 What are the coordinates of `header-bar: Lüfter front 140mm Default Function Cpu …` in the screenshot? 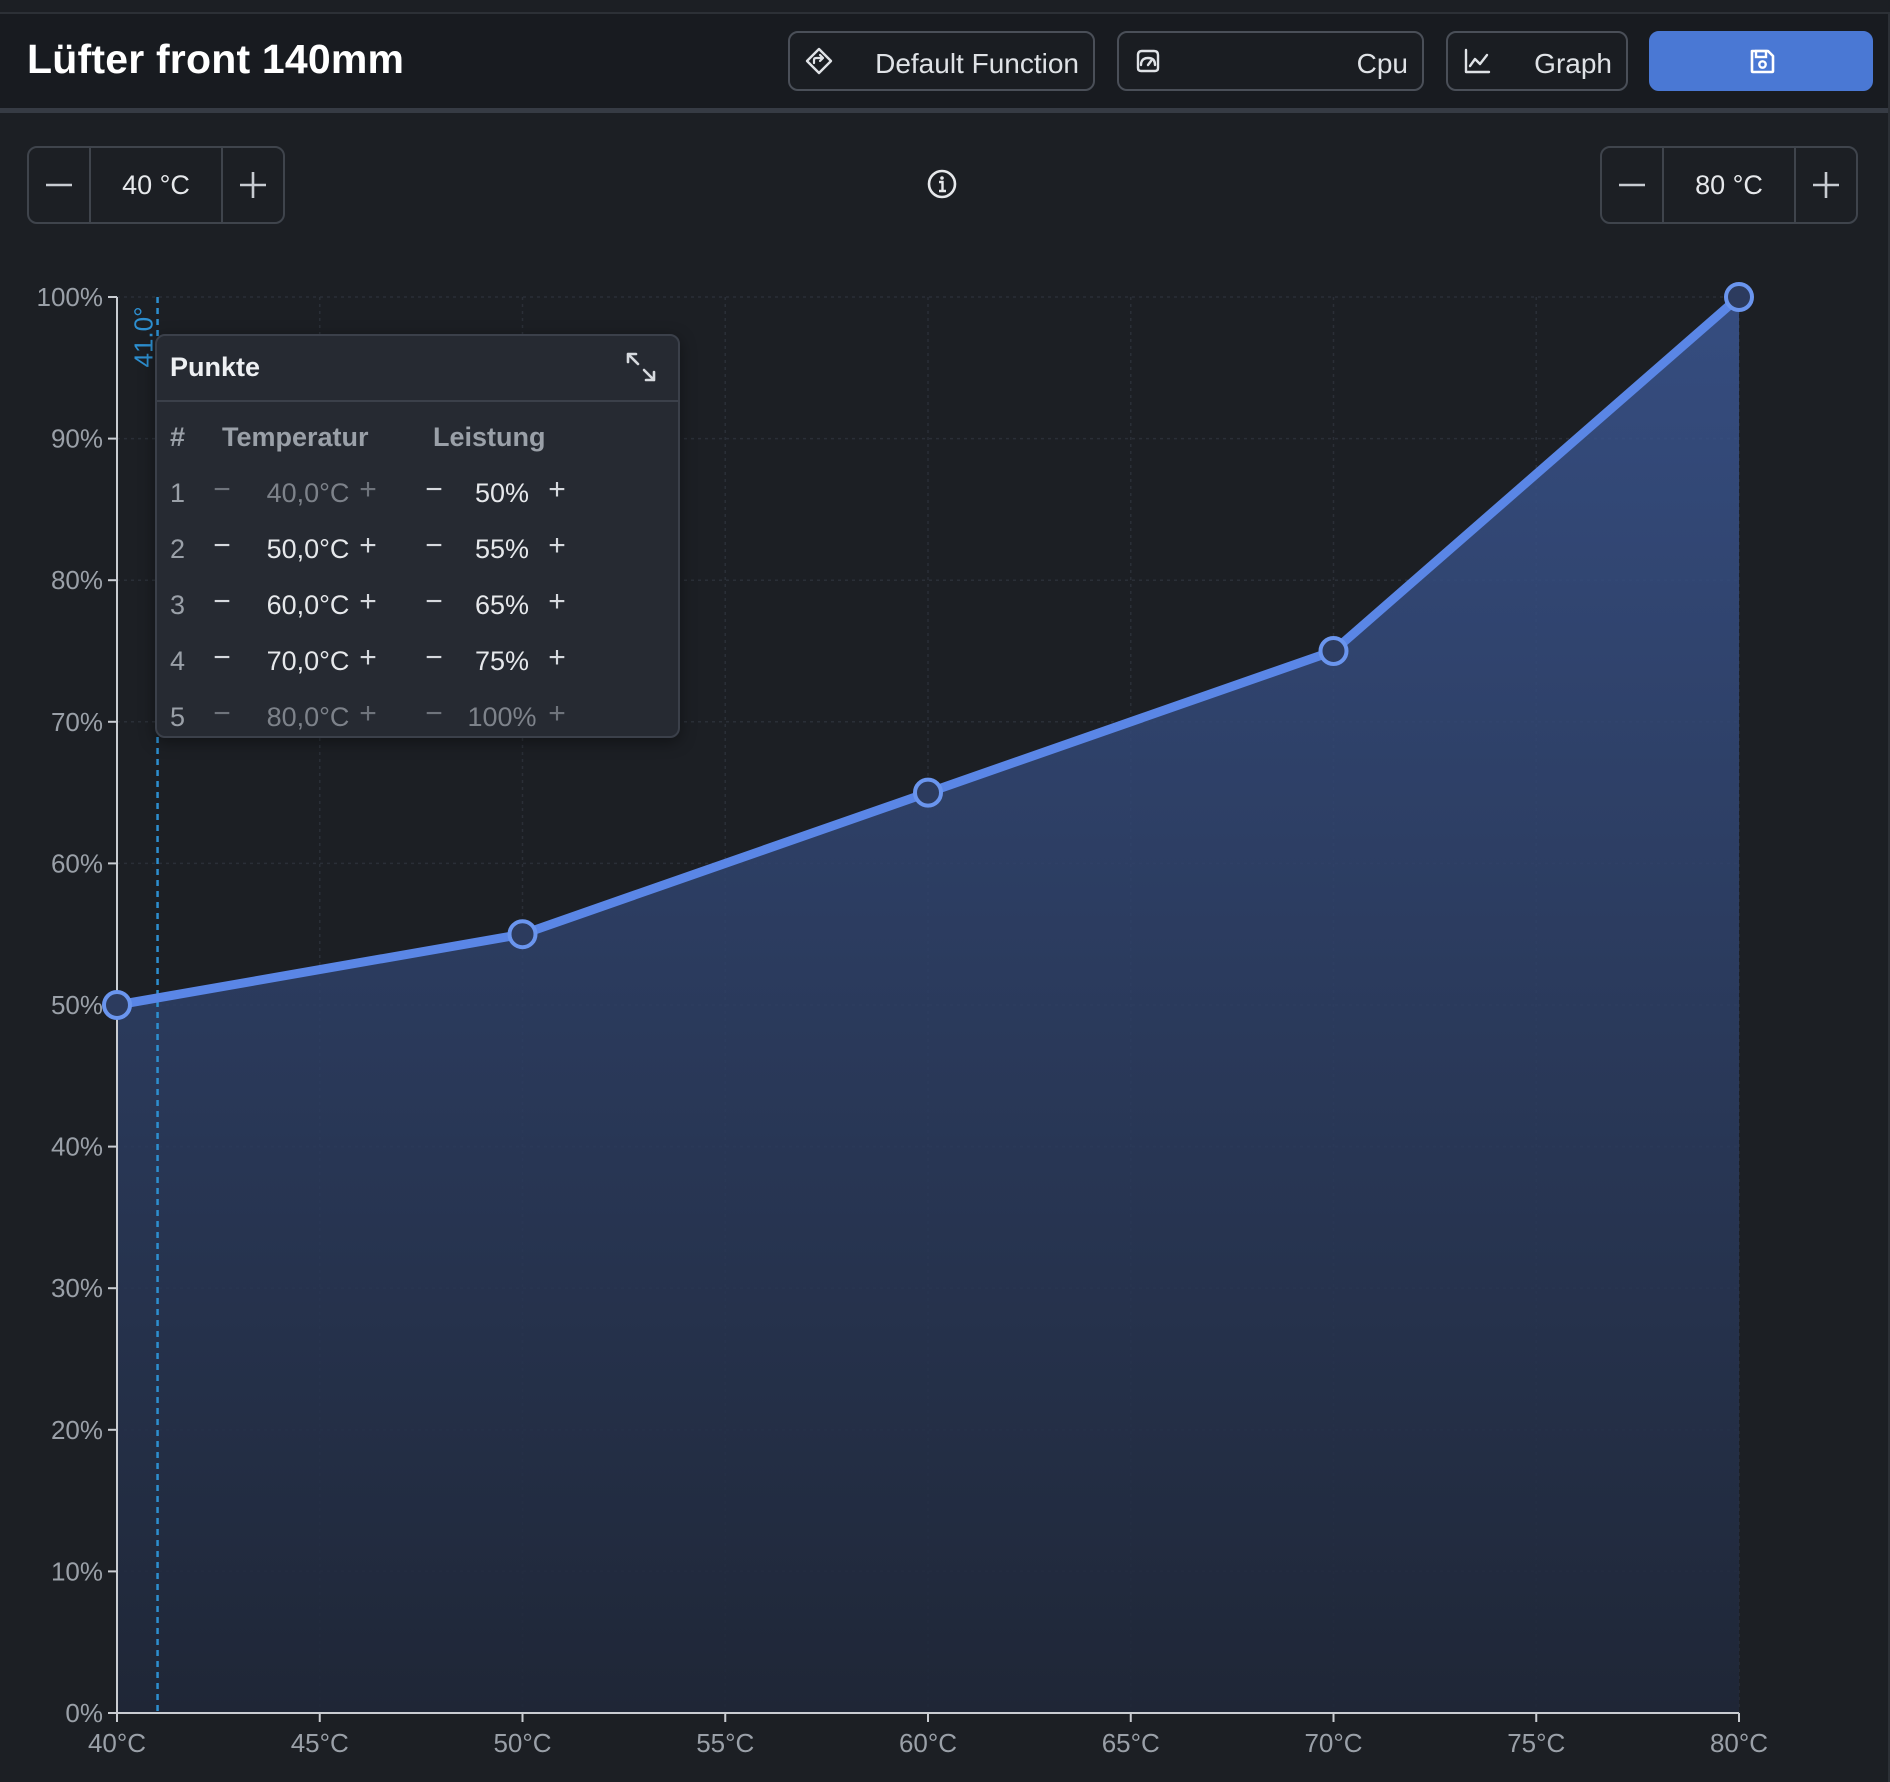 It's located at (944, 63).